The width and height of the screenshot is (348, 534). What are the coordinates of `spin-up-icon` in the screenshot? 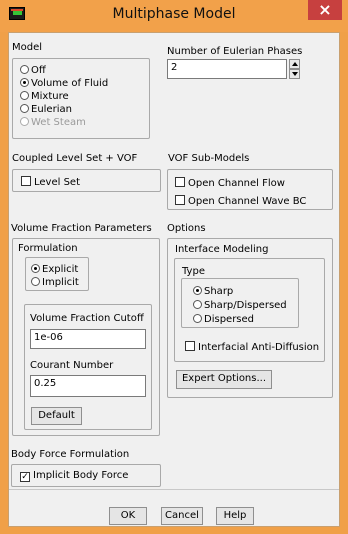 It's located at (294, 64).